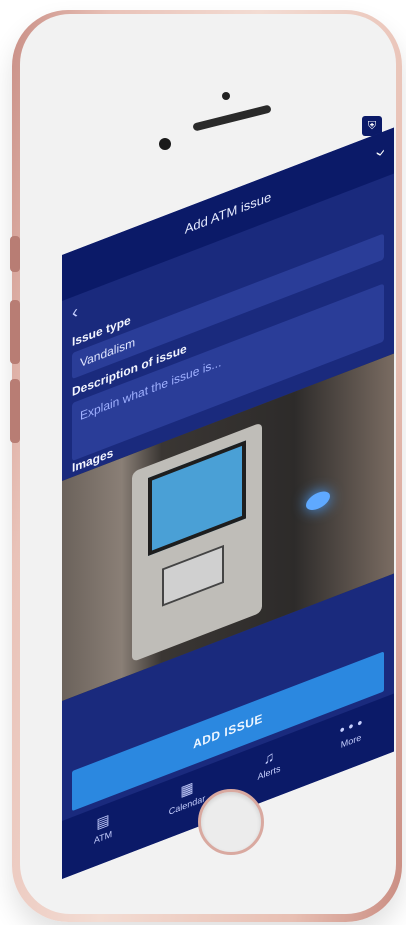 The height and width of the screenshot is (925, 406). Describe the element at coordinates (15, 332) in the screenshot. I see `volume-up-button` at that location.